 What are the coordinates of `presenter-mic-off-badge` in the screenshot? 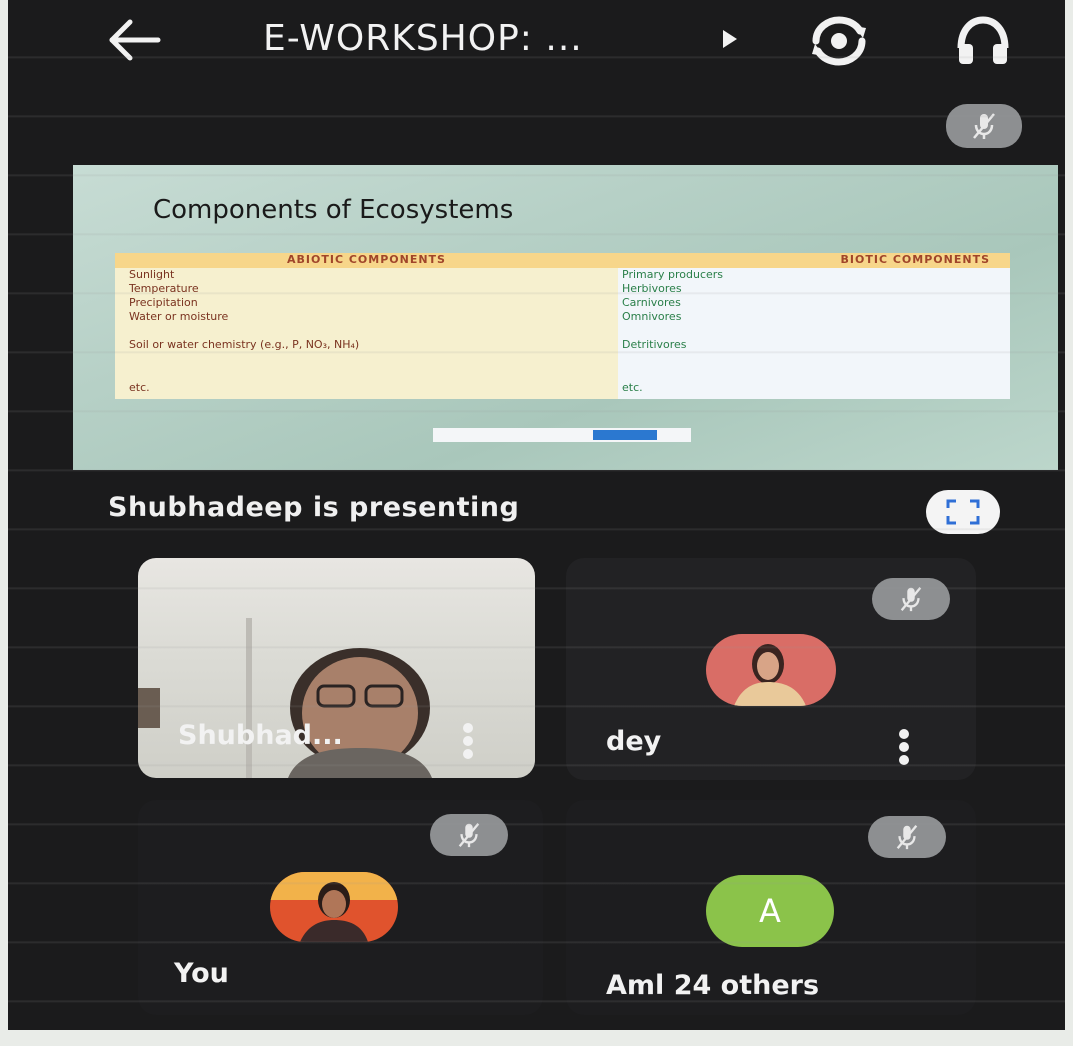 It's located at (984, 126).